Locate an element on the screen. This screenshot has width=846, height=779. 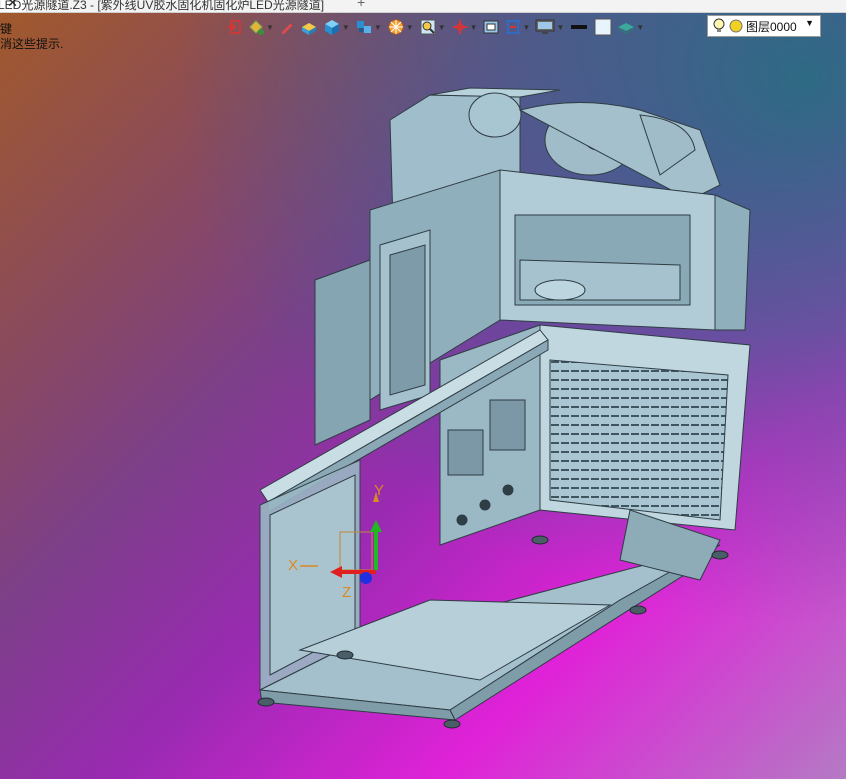
screen-frame-icon is located at coordinates (491, 27).